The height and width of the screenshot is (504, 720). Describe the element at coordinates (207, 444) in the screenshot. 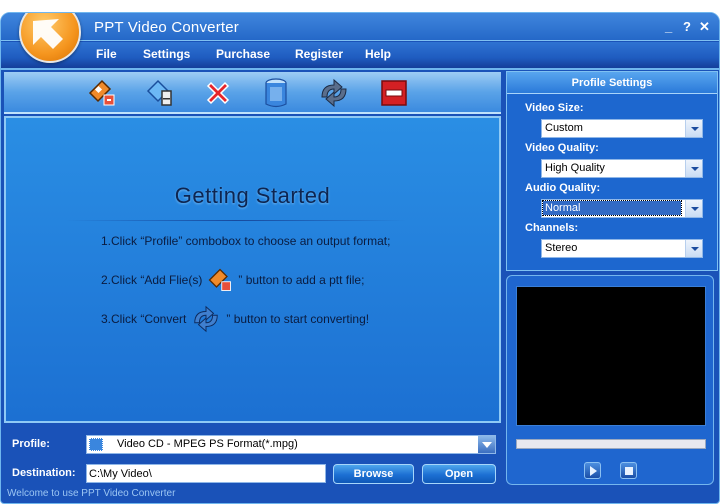

I see `profile-value: Video CD - MPEG PS Format(*.mpg)` at that location.